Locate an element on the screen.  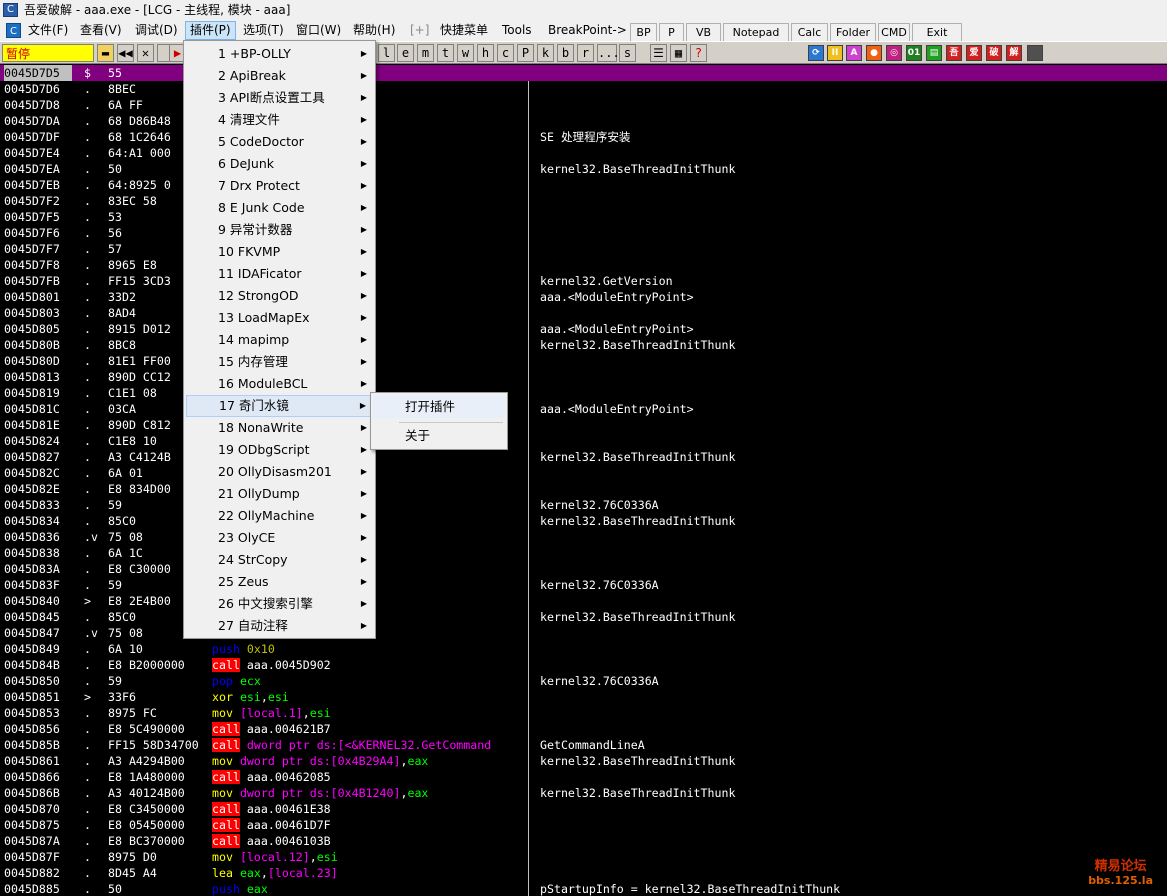
plugin-menu-item: 25 Zeus ▶ is located at coordinates (279, 582).